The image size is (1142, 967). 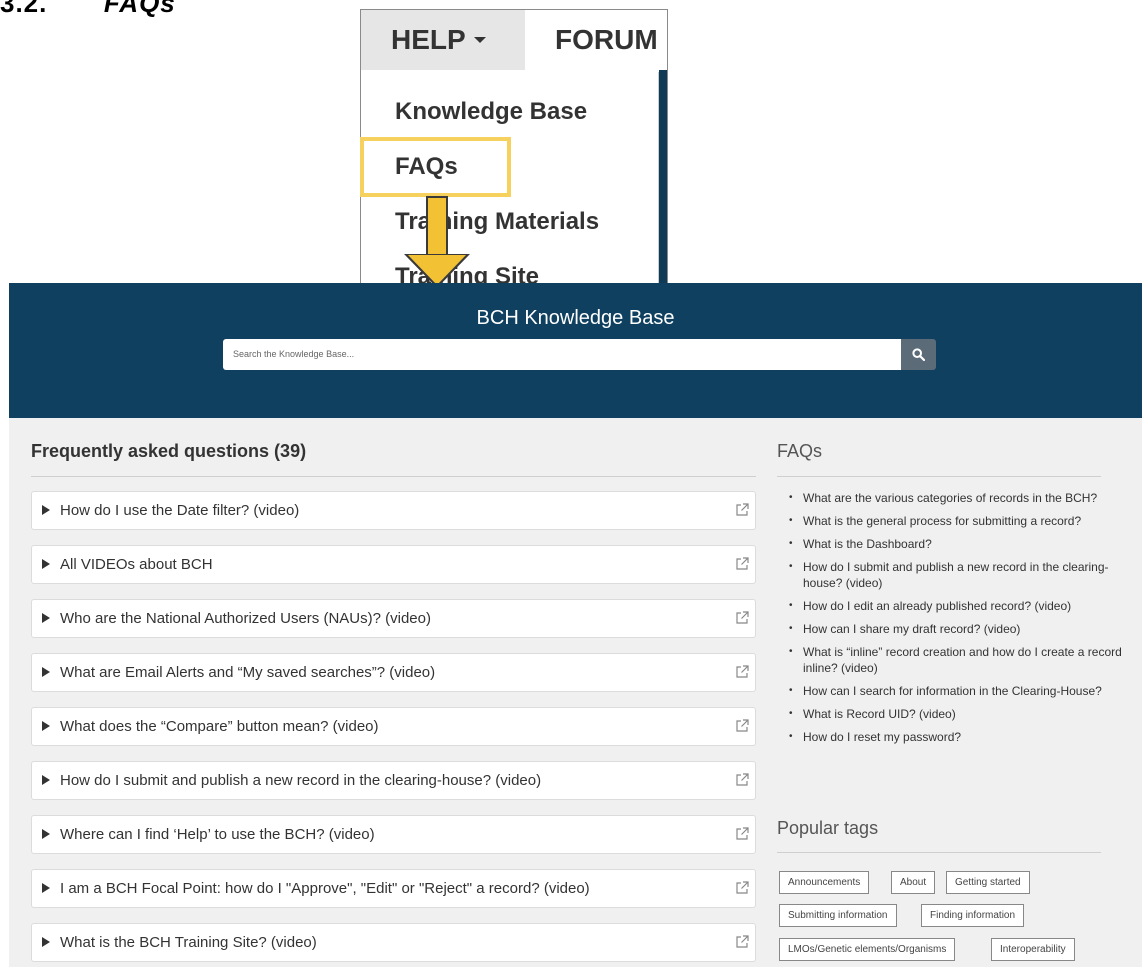 What do you see at coordinates (961, 714) in the screenshot?
I see `sidebar-faq-link: What is Record UID? (video)` at bounding box center [961, 714].